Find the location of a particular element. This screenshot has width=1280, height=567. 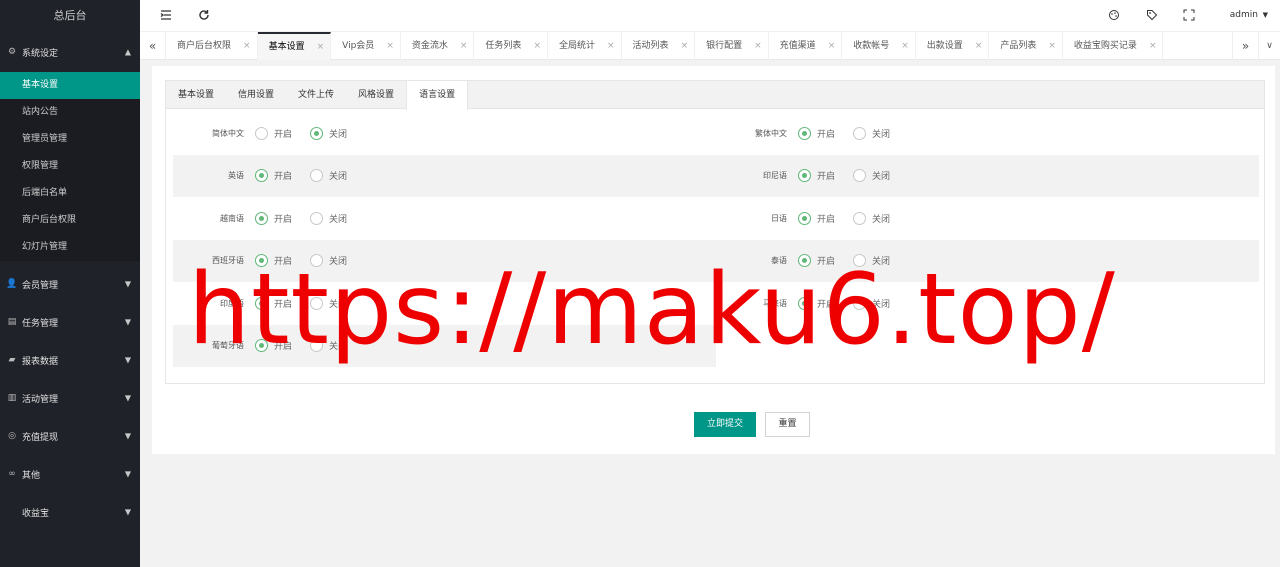

sidebar-item: 后端白名单 is located at coordinates (70, 193).